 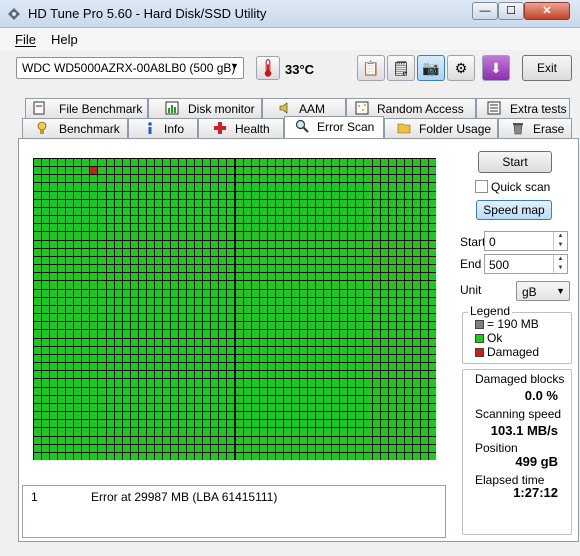 I want to click on tab-benchmark: Benchmark, so click(x=75, y=128).